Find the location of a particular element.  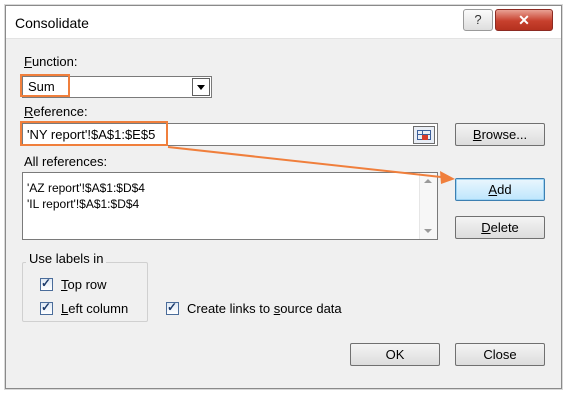

close-icon: ✕ is located at coordinates (524, 20).